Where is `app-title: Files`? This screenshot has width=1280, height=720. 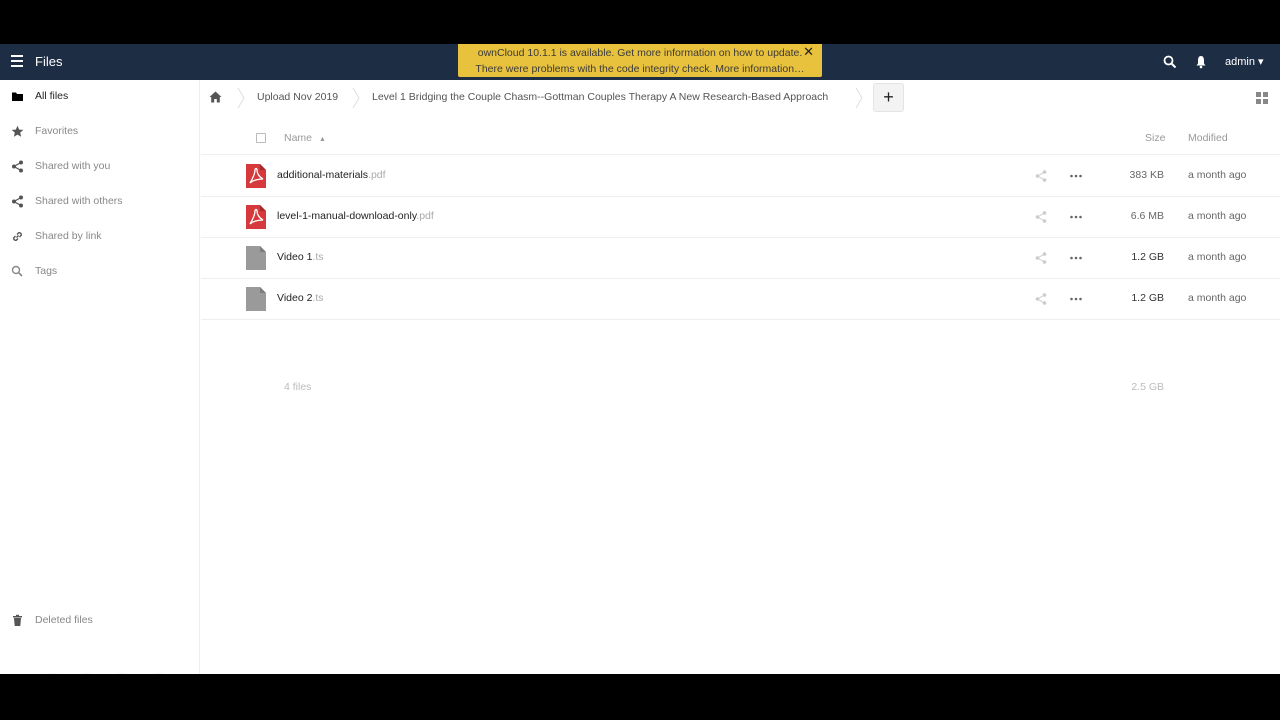 app-title: Files is located at coordinates (48, 61).